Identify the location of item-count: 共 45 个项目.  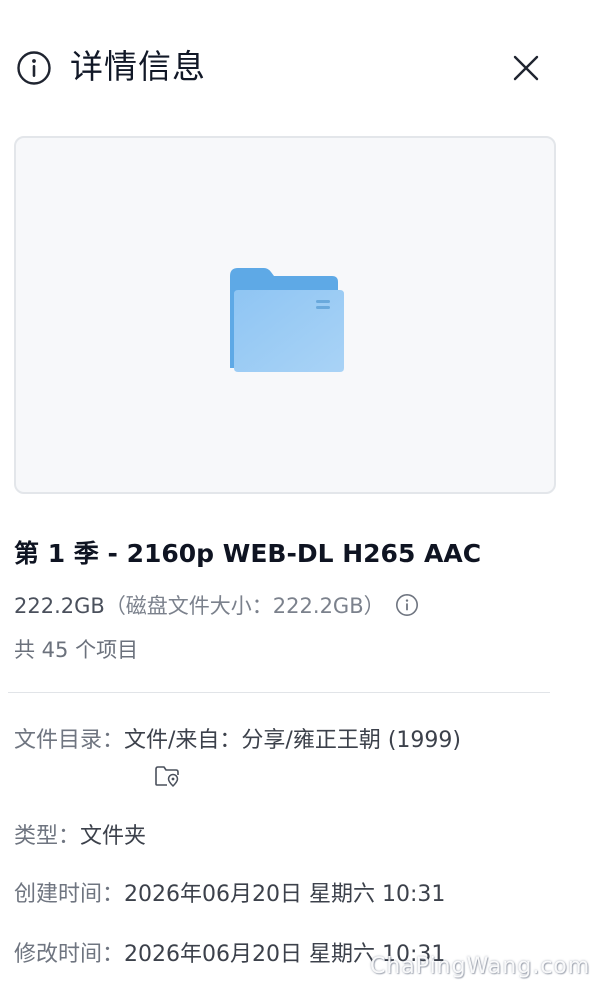
(76, 650).